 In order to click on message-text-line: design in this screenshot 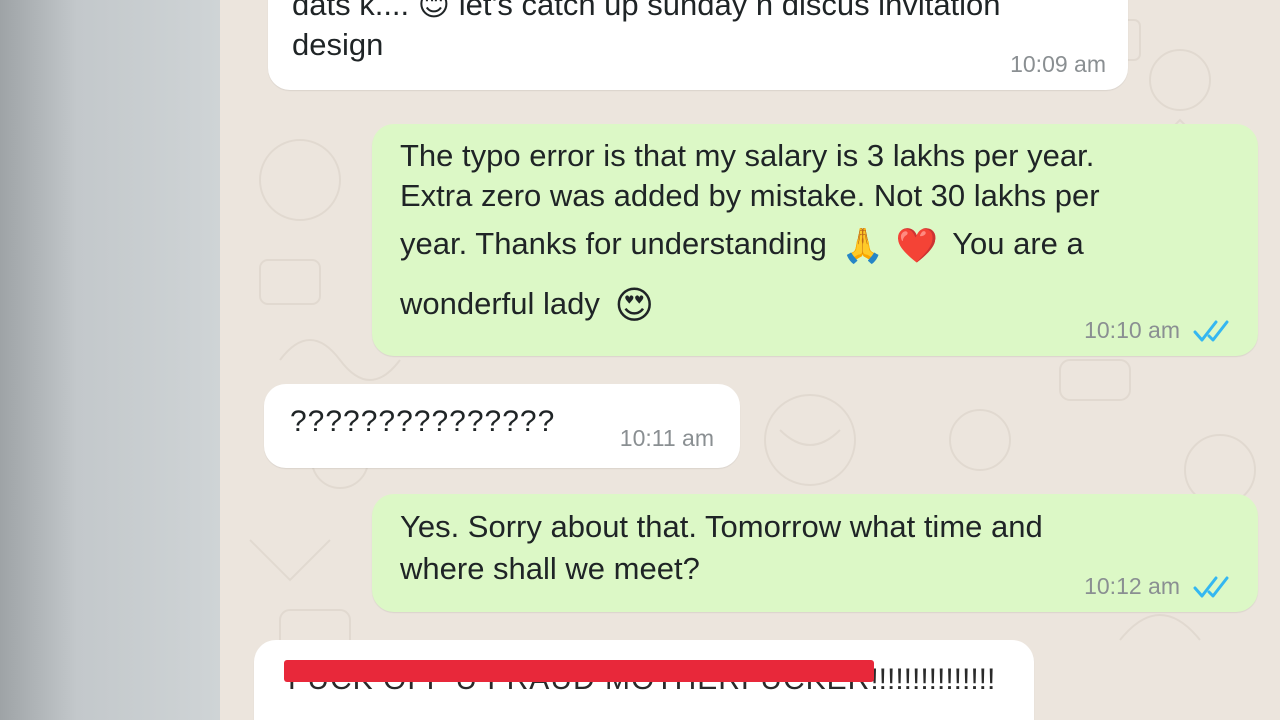, I will do `click(338, 44)`.